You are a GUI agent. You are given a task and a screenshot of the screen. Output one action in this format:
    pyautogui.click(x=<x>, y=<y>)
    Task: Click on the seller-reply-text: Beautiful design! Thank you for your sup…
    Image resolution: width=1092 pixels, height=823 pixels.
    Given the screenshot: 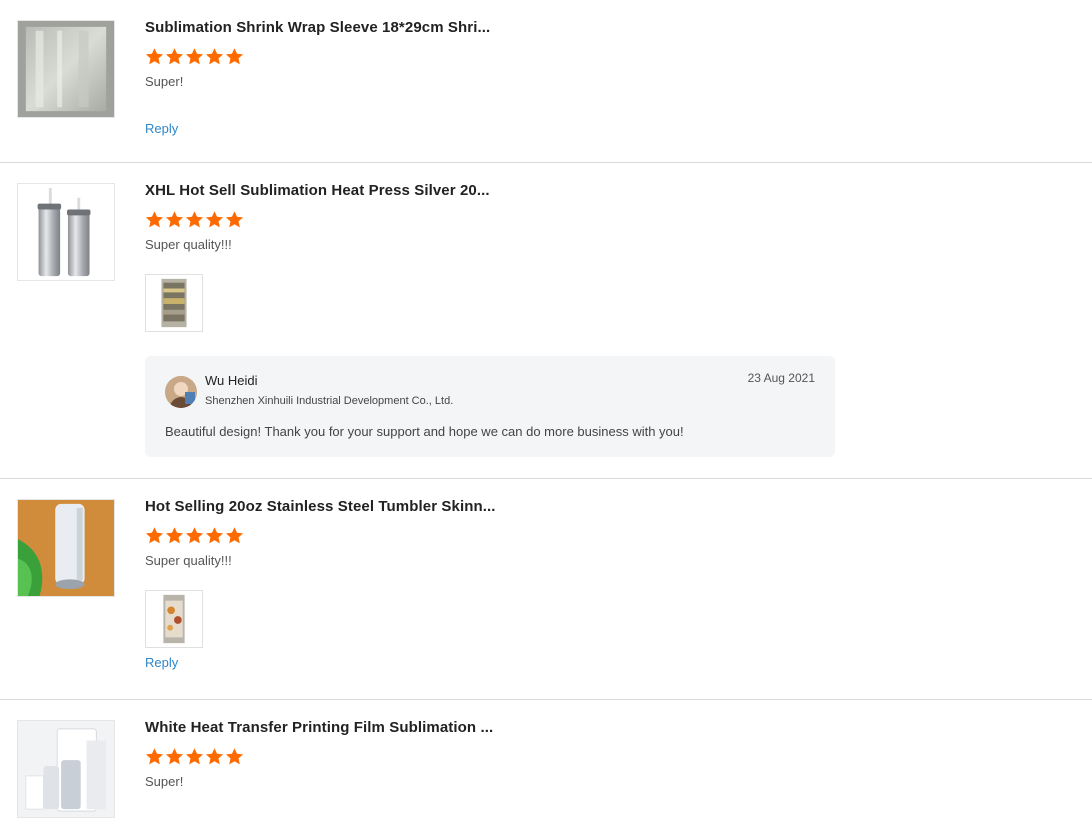 What is the action you would take?
    pyautogui.click(x=424, y=431)
    